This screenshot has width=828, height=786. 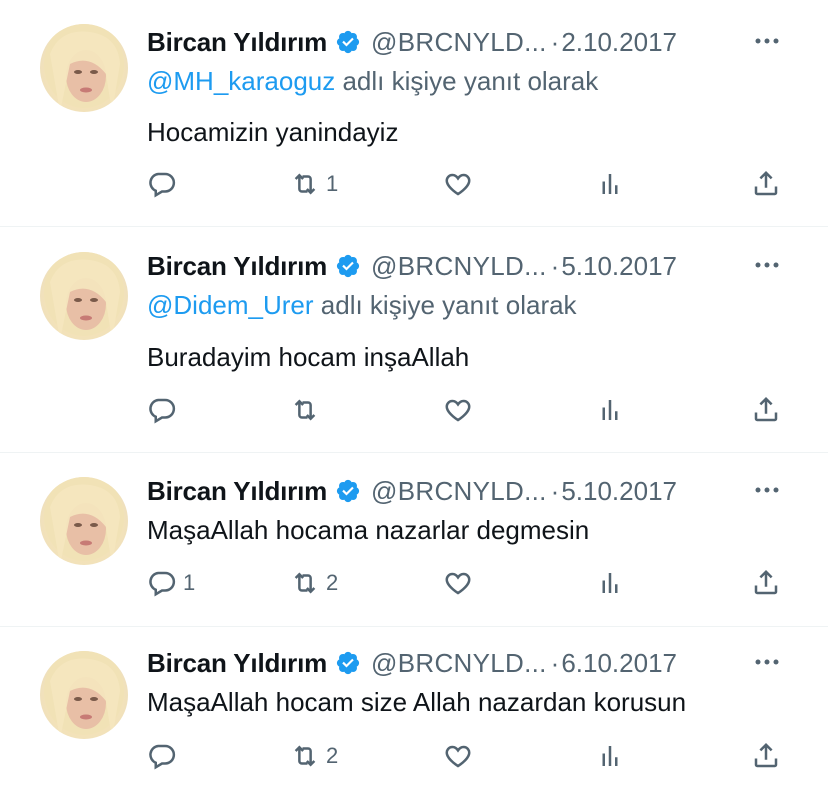 I want to click on timestamp: 6.10.2017, so click(x=619, y=663).